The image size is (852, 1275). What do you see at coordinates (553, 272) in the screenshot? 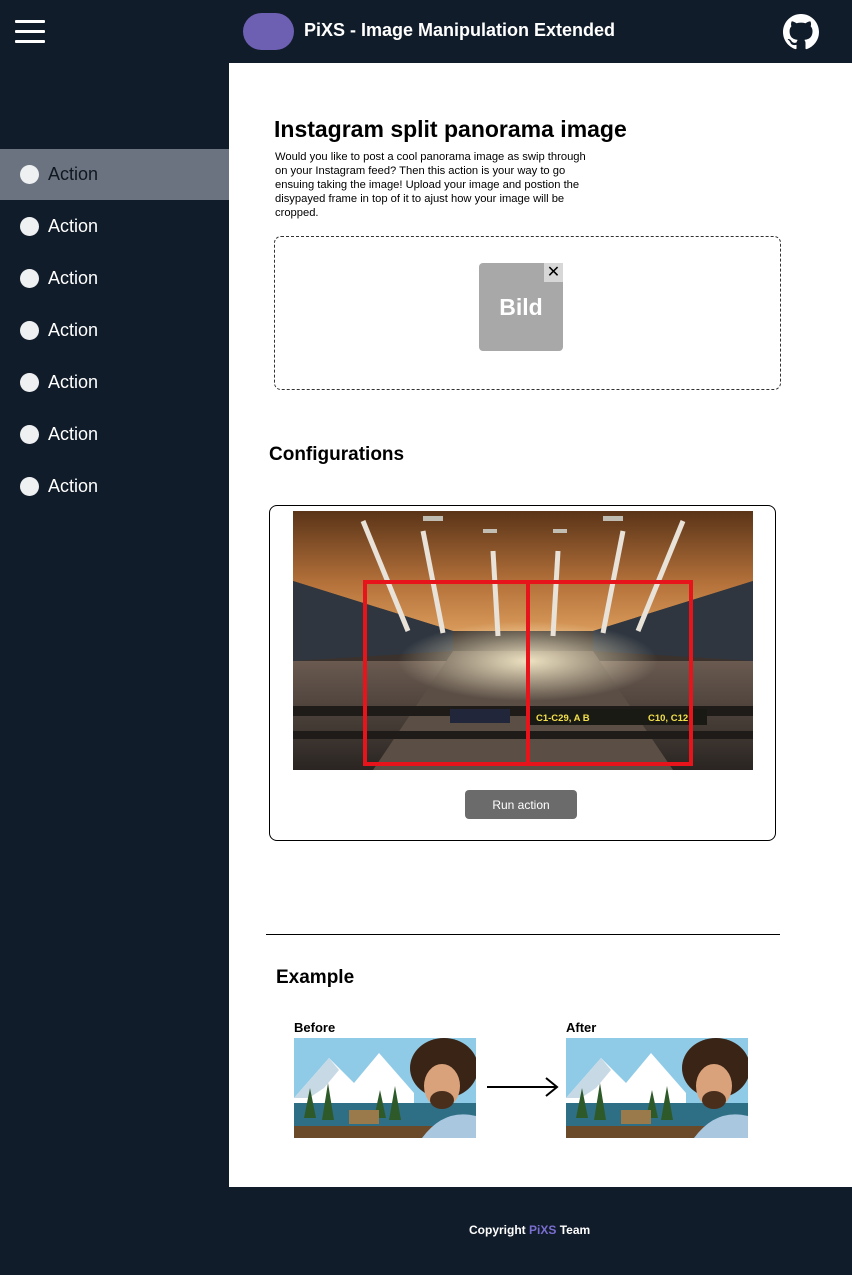
I see `remove-image-icon: ✕` at bounding box center [553, 272].